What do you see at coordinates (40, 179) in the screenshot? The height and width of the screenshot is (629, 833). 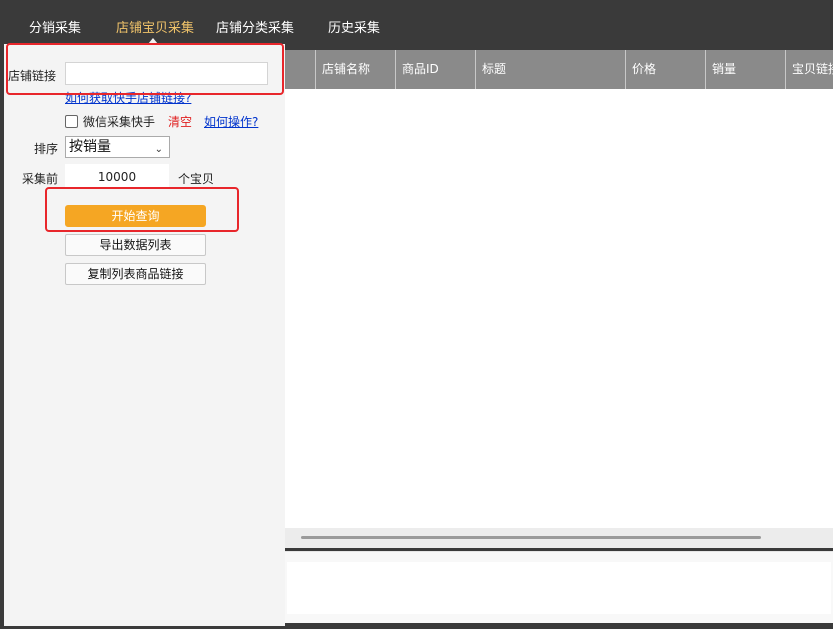 I see `collect-prefix-label: 采集前` at bounding box center [40, 179].